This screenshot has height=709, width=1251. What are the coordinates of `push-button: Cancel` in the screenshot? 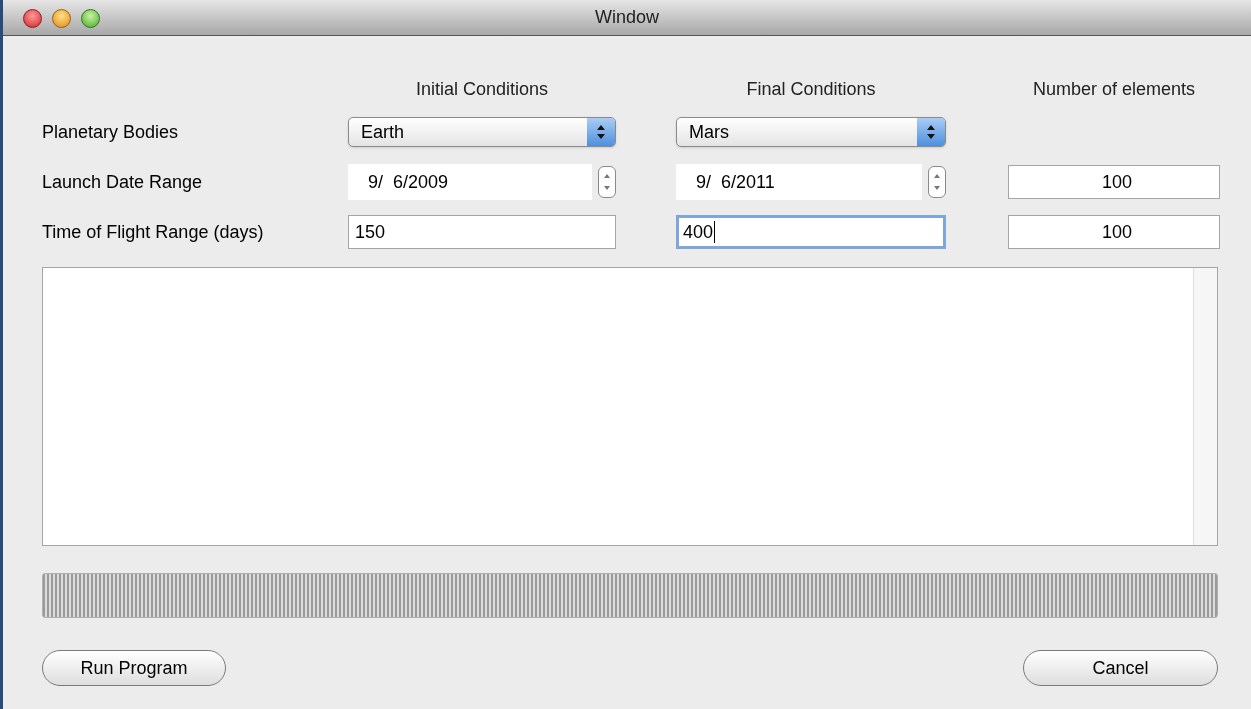 It's located at (1120, 668).